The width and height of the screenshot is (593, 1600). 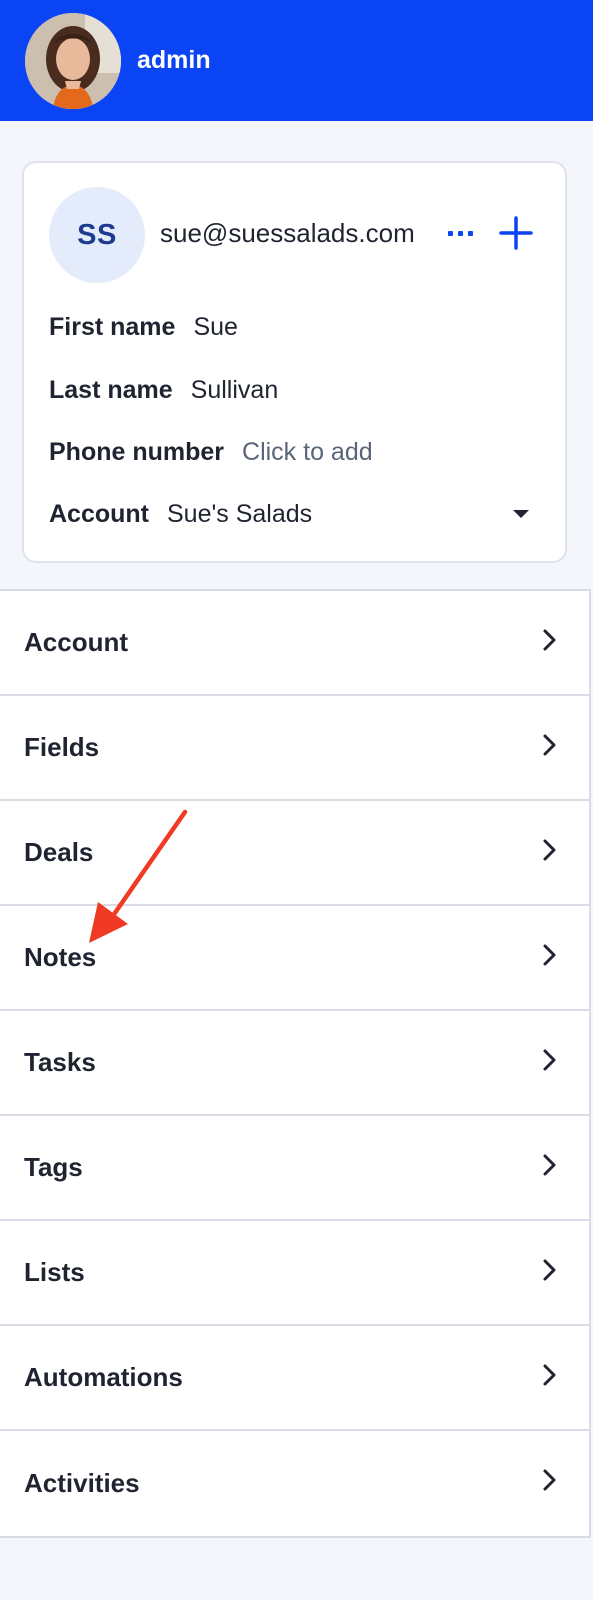 What do you see at coordinates (294, 1483) in the screenshot?
I see `section-item-activities: Activities` at bounding box center [294, 1483].